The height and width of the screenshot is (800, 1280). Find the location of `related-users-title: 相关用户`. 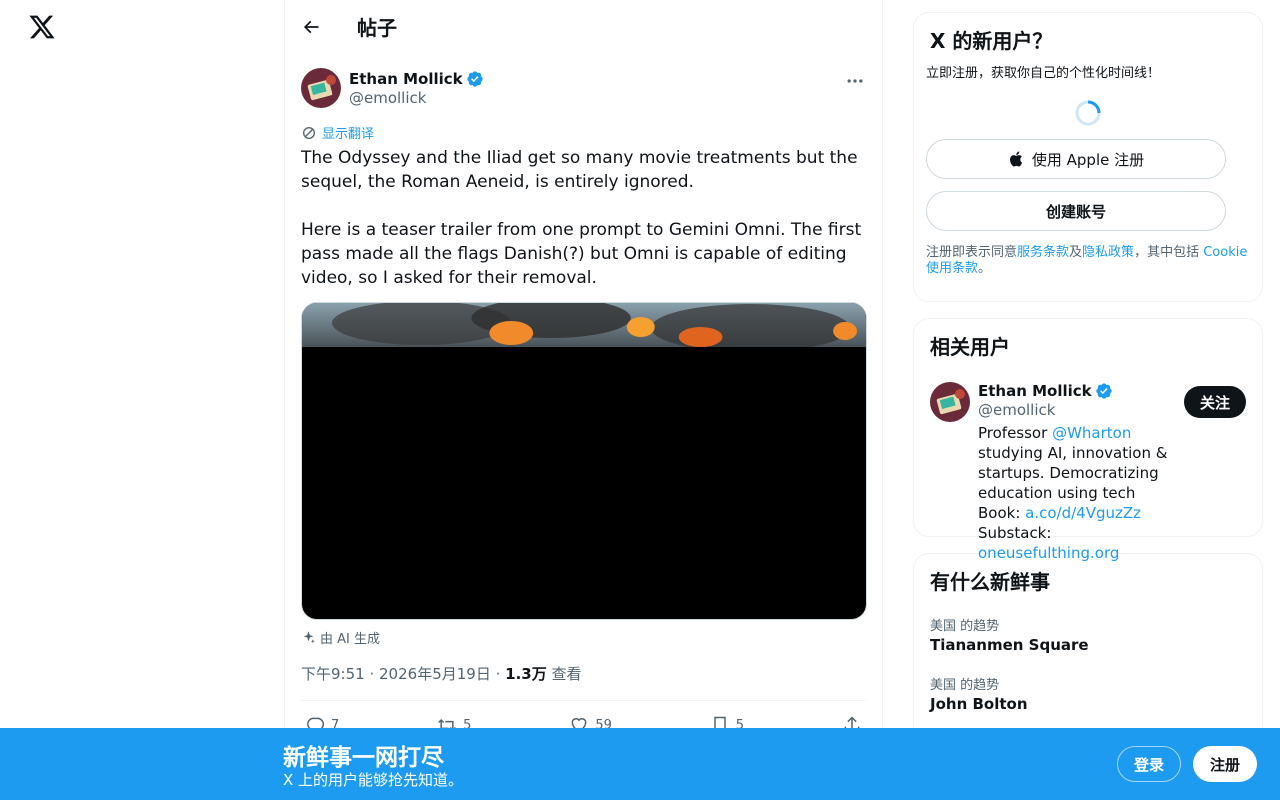

related-users-title: 相关用户 is located at coordinates (970, 347).